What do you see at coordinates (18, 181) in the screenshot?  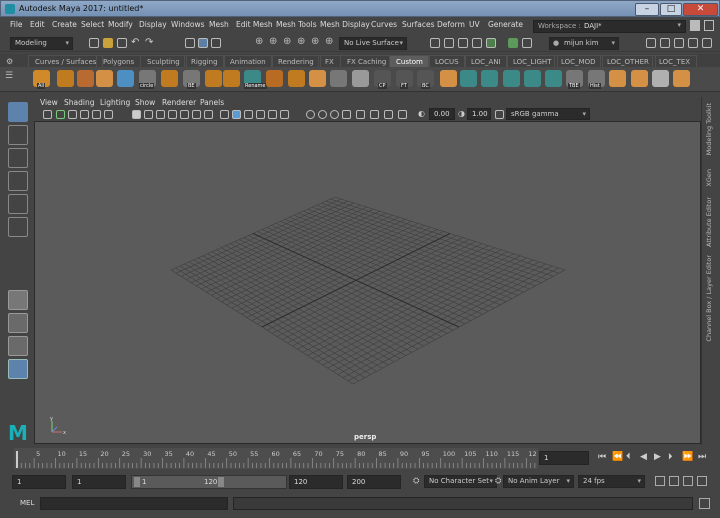 I see `move-tool-icon` at bounding box center [18, 181].